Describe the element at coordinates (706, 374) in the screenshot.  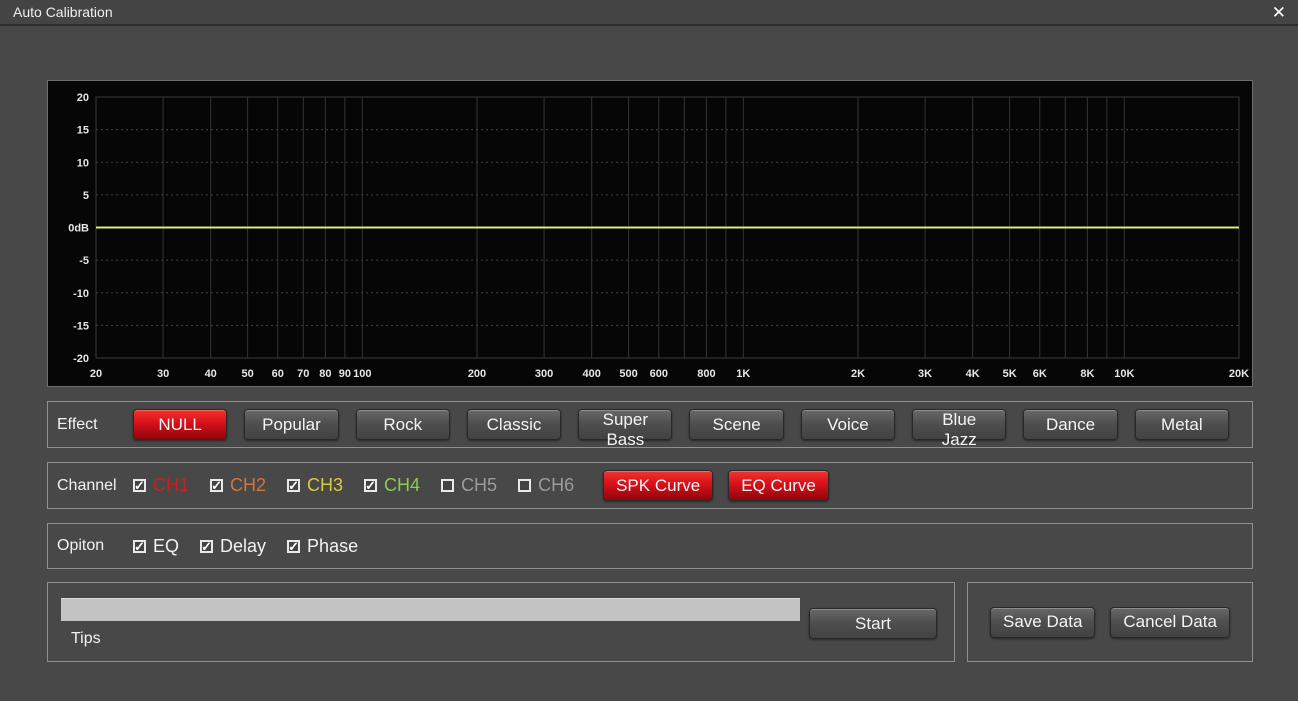
I see `svg-text: 800` at that location.